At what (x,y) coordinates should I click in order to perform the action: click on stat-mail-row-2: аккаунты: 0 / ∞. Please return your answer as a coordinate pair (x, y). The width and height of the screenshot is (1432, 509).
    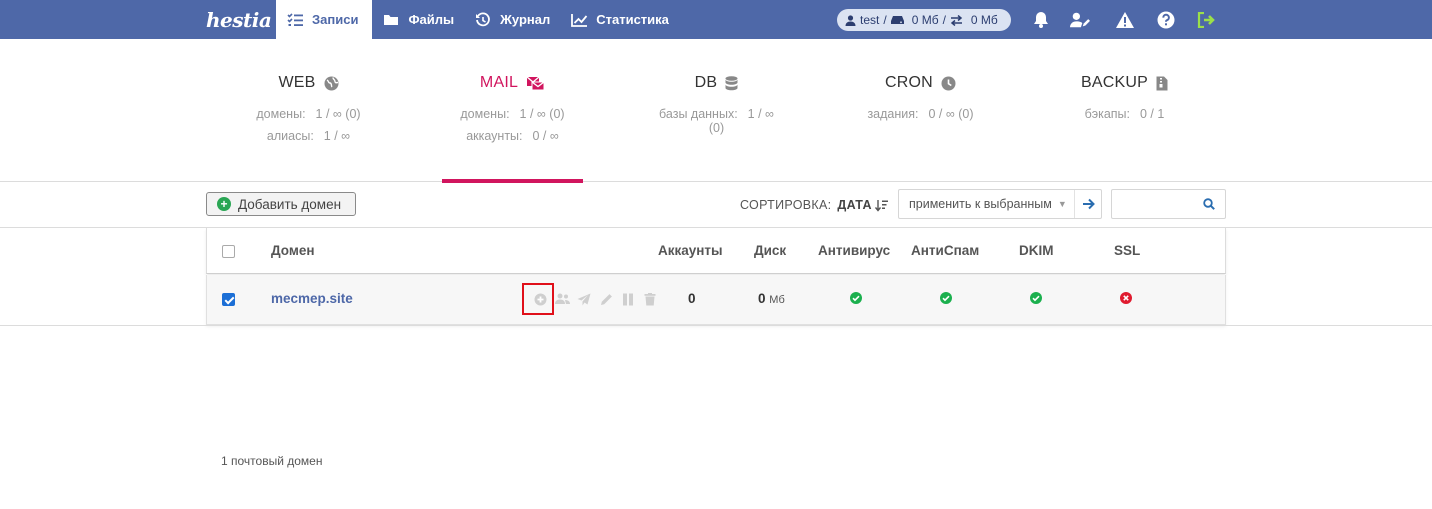
    Looking at the image, I should click on (512, 136).